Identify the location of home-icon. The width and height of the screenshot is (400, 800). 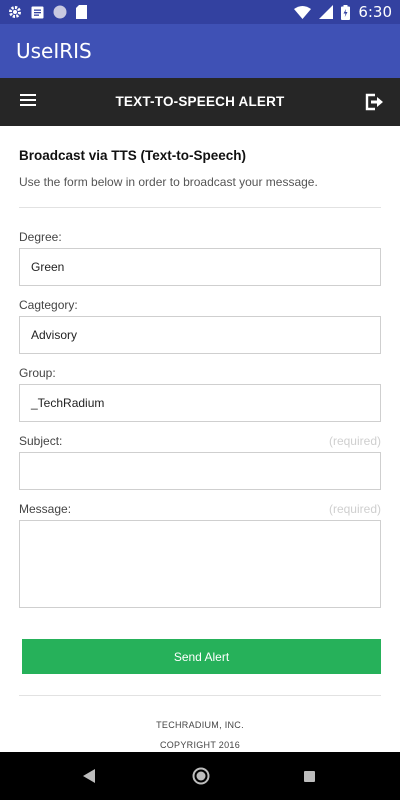
(201, 778).